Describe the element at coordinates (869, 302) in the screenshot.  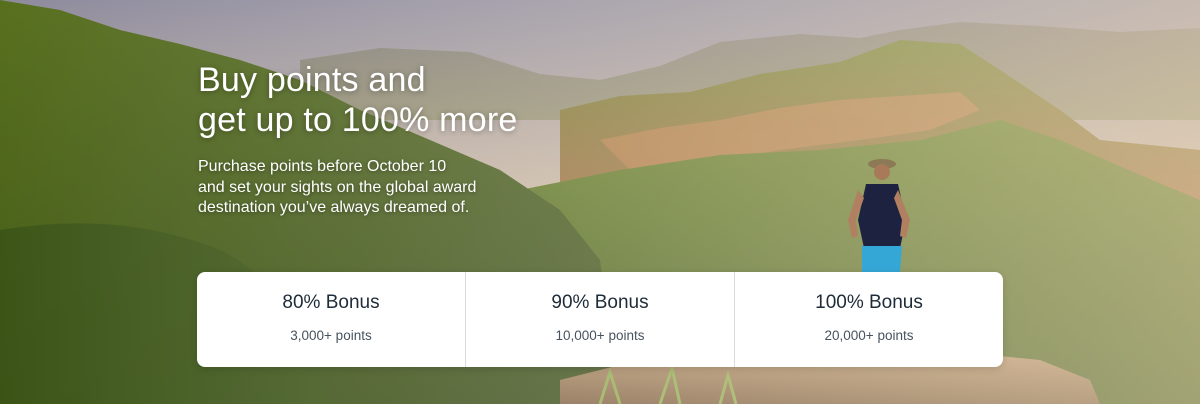
I see `bonus-tier-title: 100% Bonus` at that location.